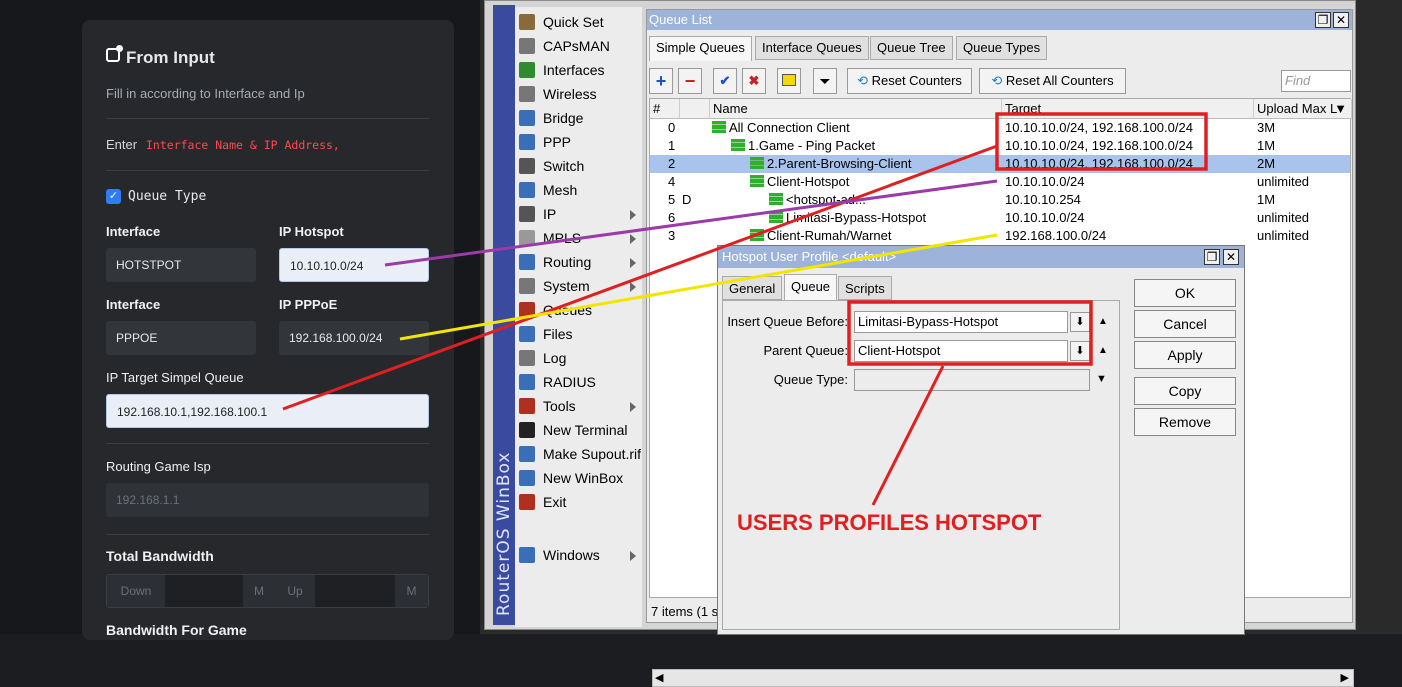  Describe the element at coordinates (909, 81) in the screenshot. I see `reset-counters-button: ⟲ Reset Counters` at that location.